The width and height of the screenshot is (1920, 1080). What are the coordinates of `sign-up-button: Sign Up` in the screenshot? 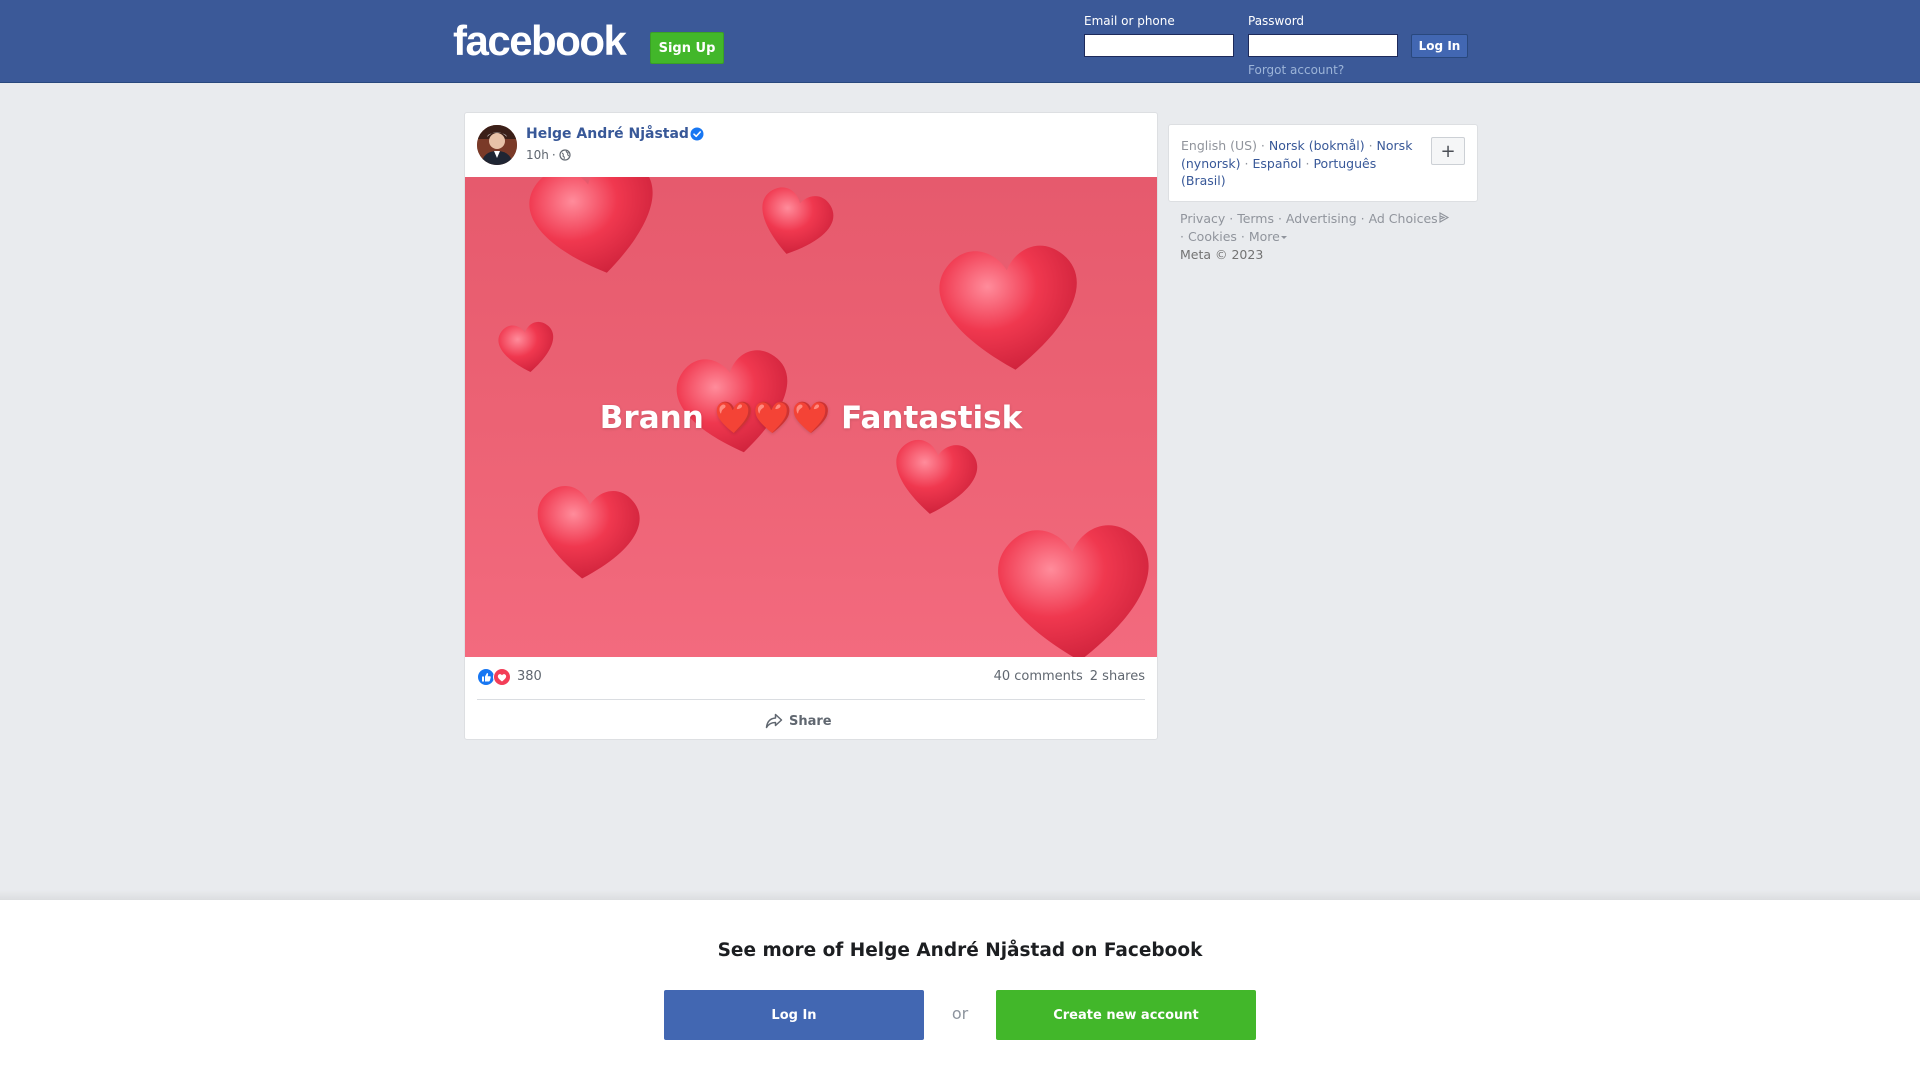 It's located at (687, 48).